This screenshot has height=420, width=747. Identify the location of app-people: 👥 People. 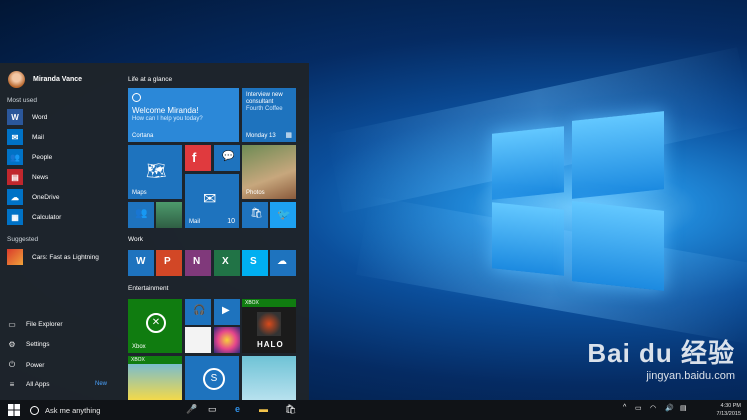
(29, 157).